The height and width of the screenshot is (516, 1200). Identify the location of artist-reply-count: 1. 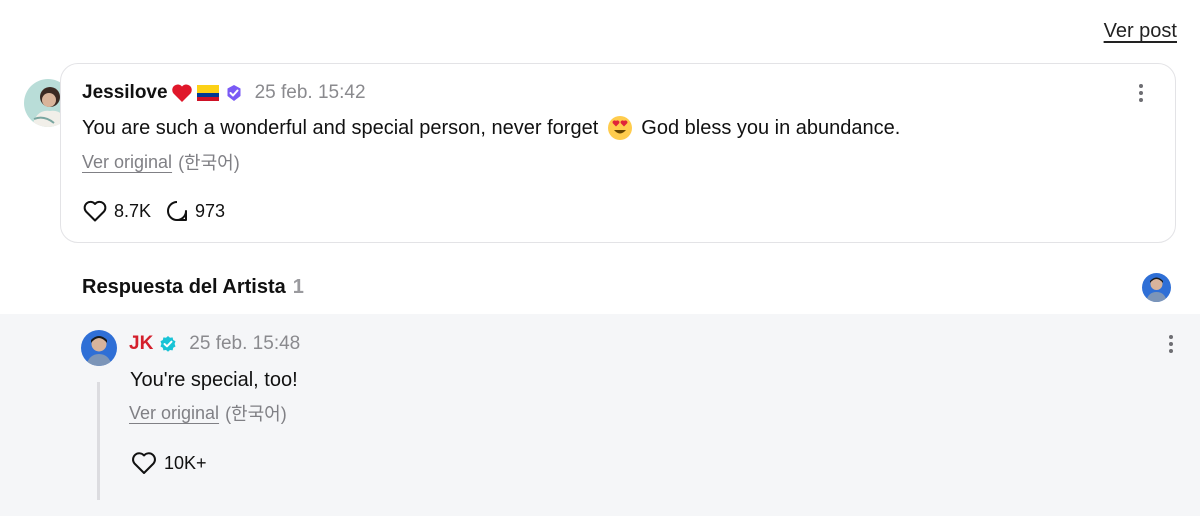
(298, 287).